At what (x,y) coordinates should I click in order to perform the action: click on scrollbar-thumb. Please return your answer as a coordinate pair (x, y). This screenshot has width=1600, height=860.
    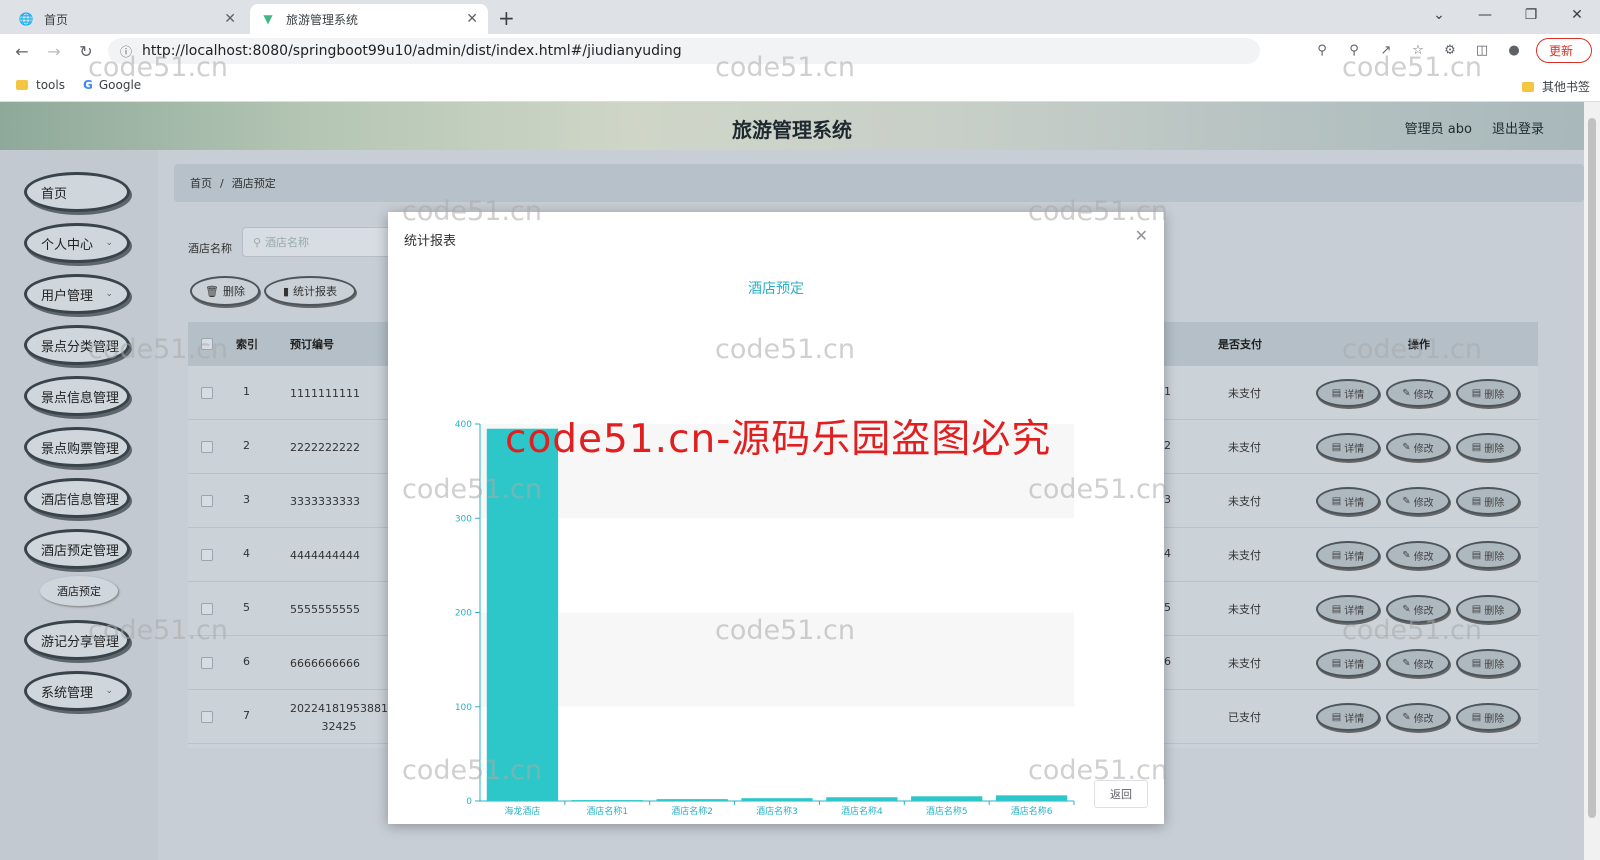
    Looking at the image, I should click on (1592, 468).